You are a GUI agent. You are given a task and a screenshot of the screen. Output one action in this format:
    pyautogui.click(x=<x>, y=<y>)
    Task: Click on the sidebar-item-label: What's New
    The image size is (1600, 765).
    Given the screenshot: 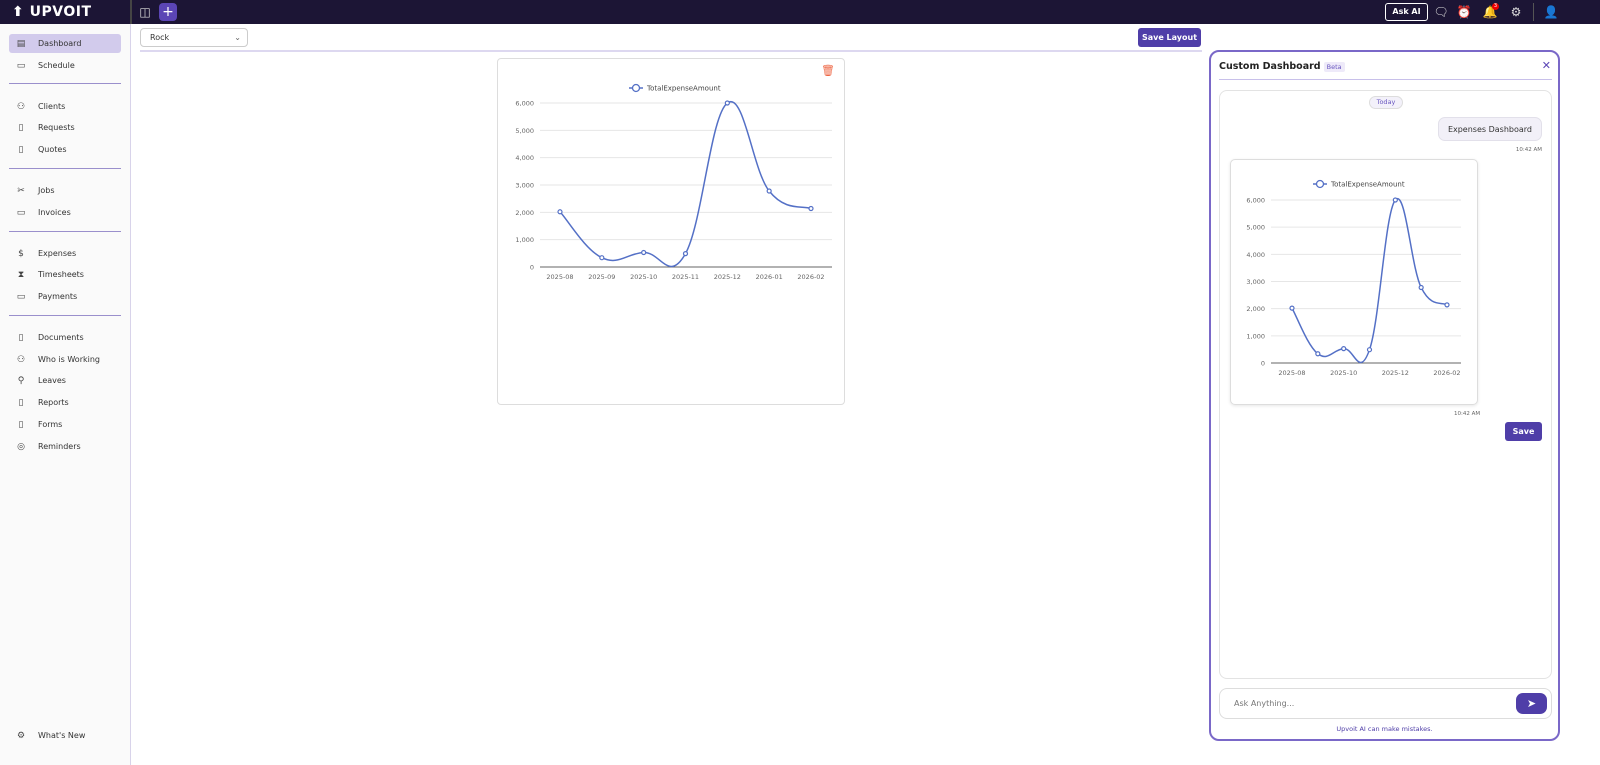 What is the action you would take?
    pyautogui.click(x=62, y=735)
    